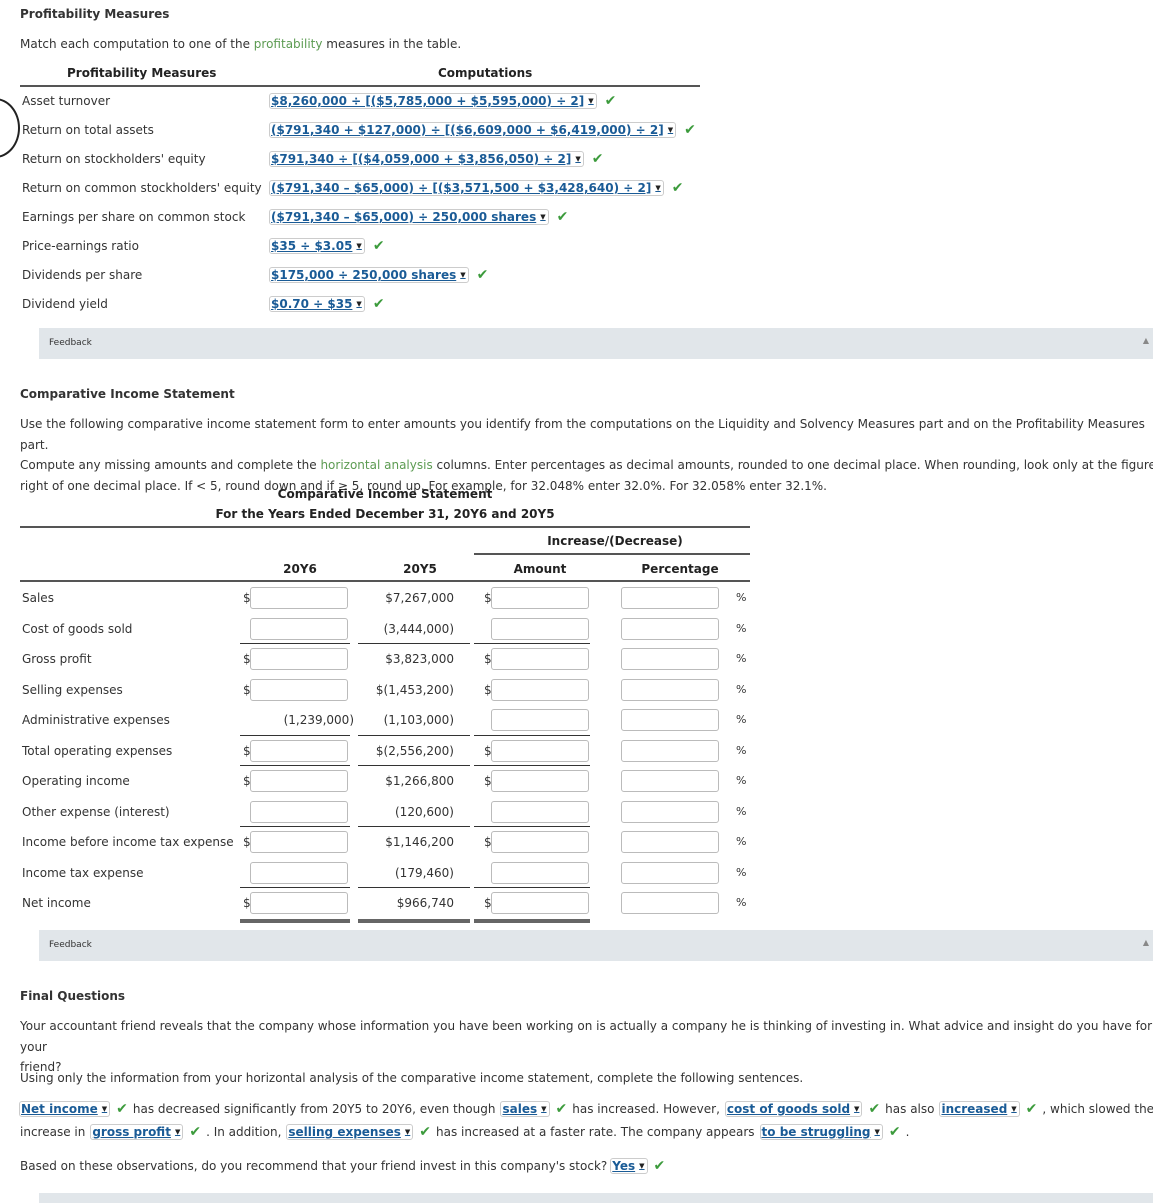 This screenshot has width=1153, height=1203. I want to click on computation-dropdown: $35 ÷ $3.05 ▼, so click(317, 246).